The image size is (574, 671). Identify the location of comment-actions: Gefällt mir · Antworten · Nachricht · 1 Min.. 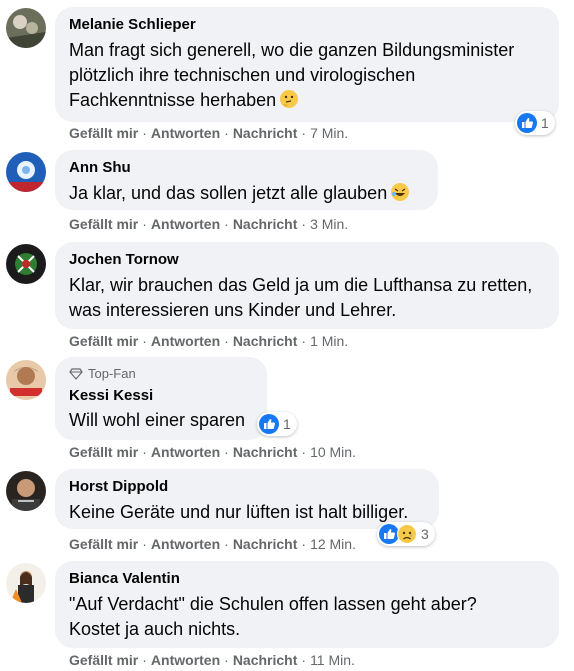
(209, 341).